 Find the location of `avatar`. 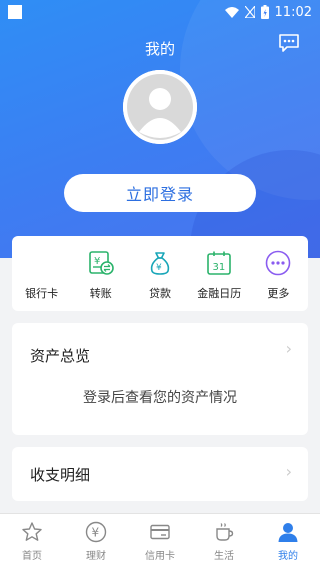

avatar is located at coordinates (160, 107).